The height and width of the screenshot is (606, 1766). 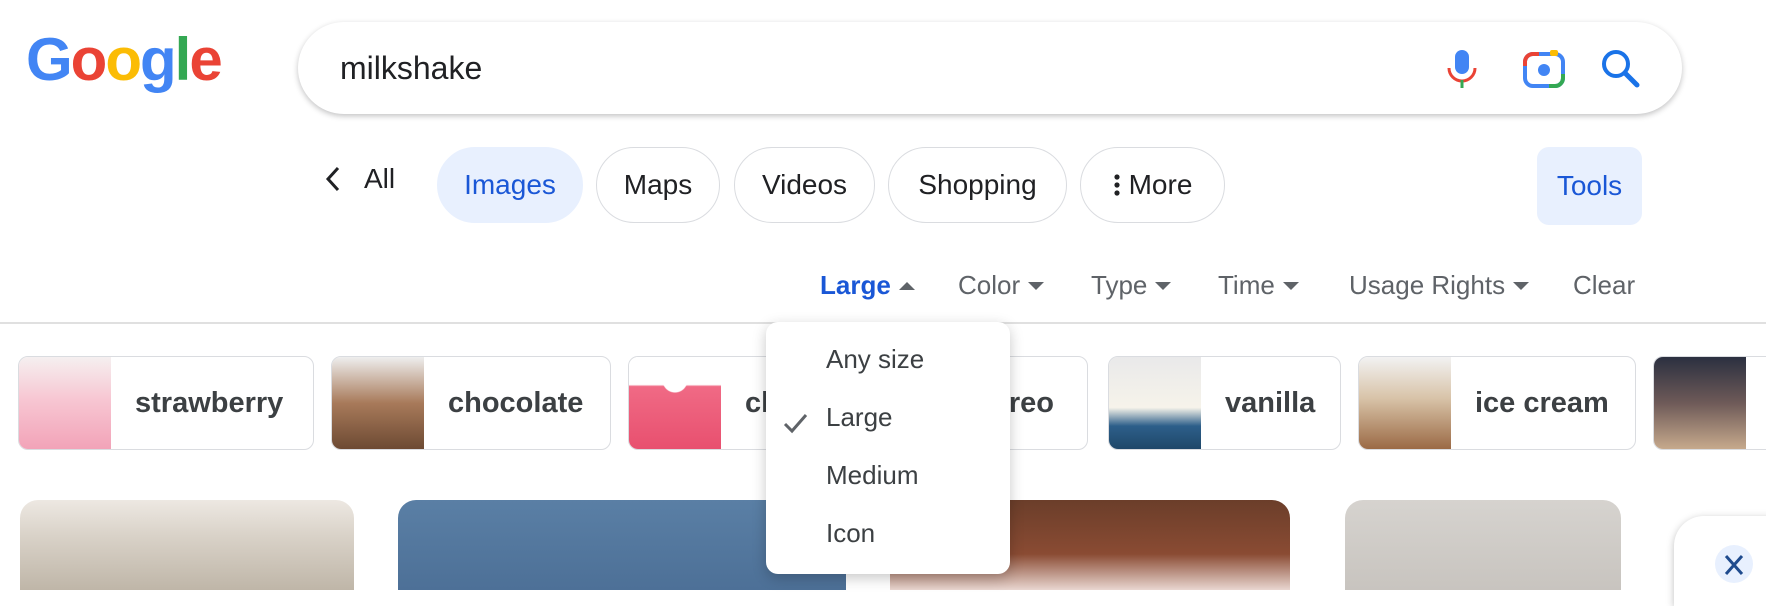 I want to click on tab-shopping-label: Shopping, so click(x=977, y=184).